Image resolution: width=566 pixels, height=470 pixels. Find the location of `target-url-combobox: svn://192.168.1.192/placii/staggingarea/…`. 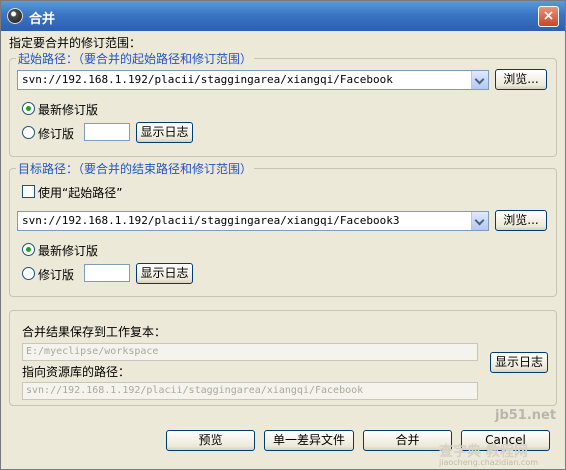

target-url-combobox: svn://192.168.1.192/placii/staggingarea/… is located at coordinates (253, 221).